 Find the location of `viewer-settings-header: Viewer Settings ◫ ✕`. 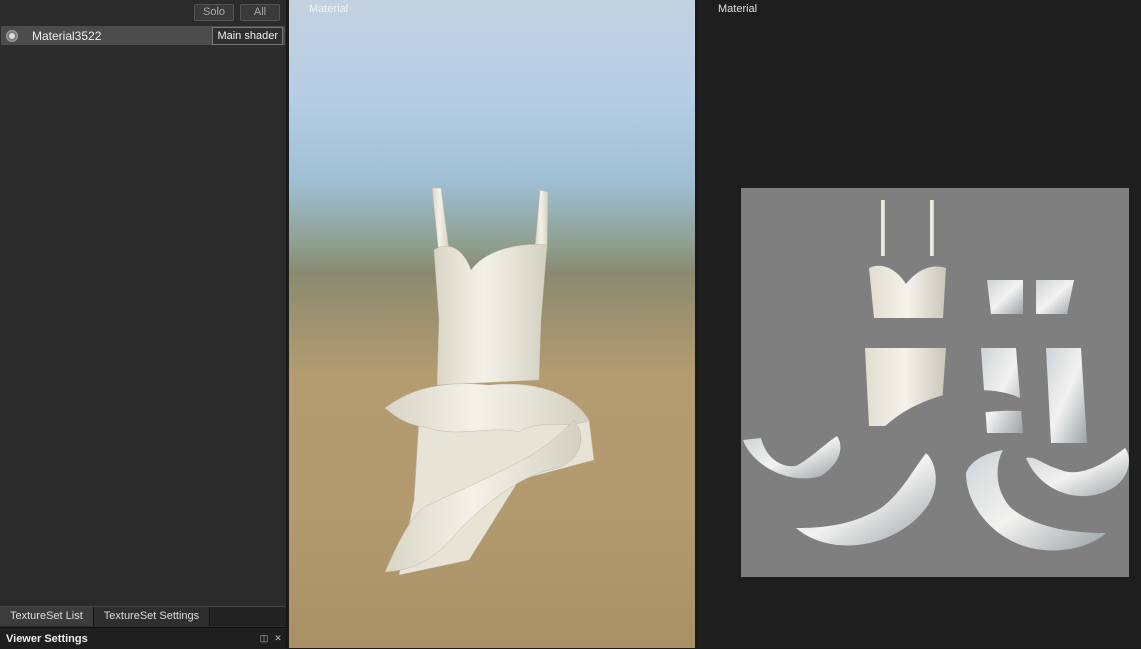

viewer-settings-header: Viewer Settings ◫ ✕ is located at coordinates (143, 638).